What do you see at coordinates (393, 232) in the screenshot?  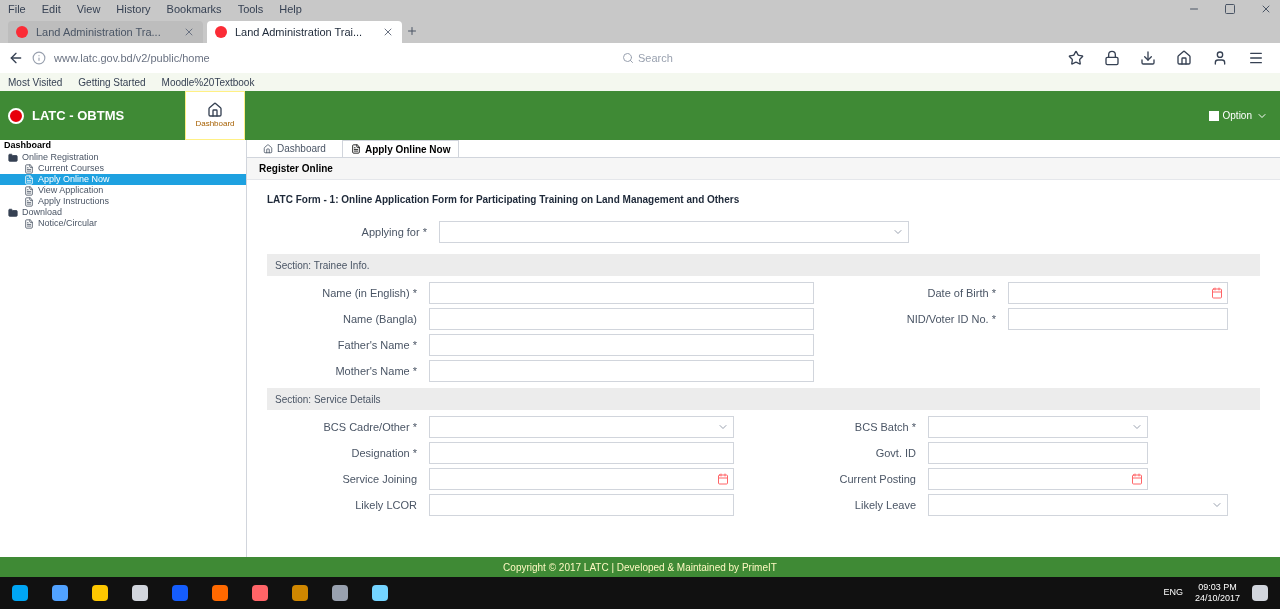 I see `field-label: Applying for *` at bounding box center [393, 232].